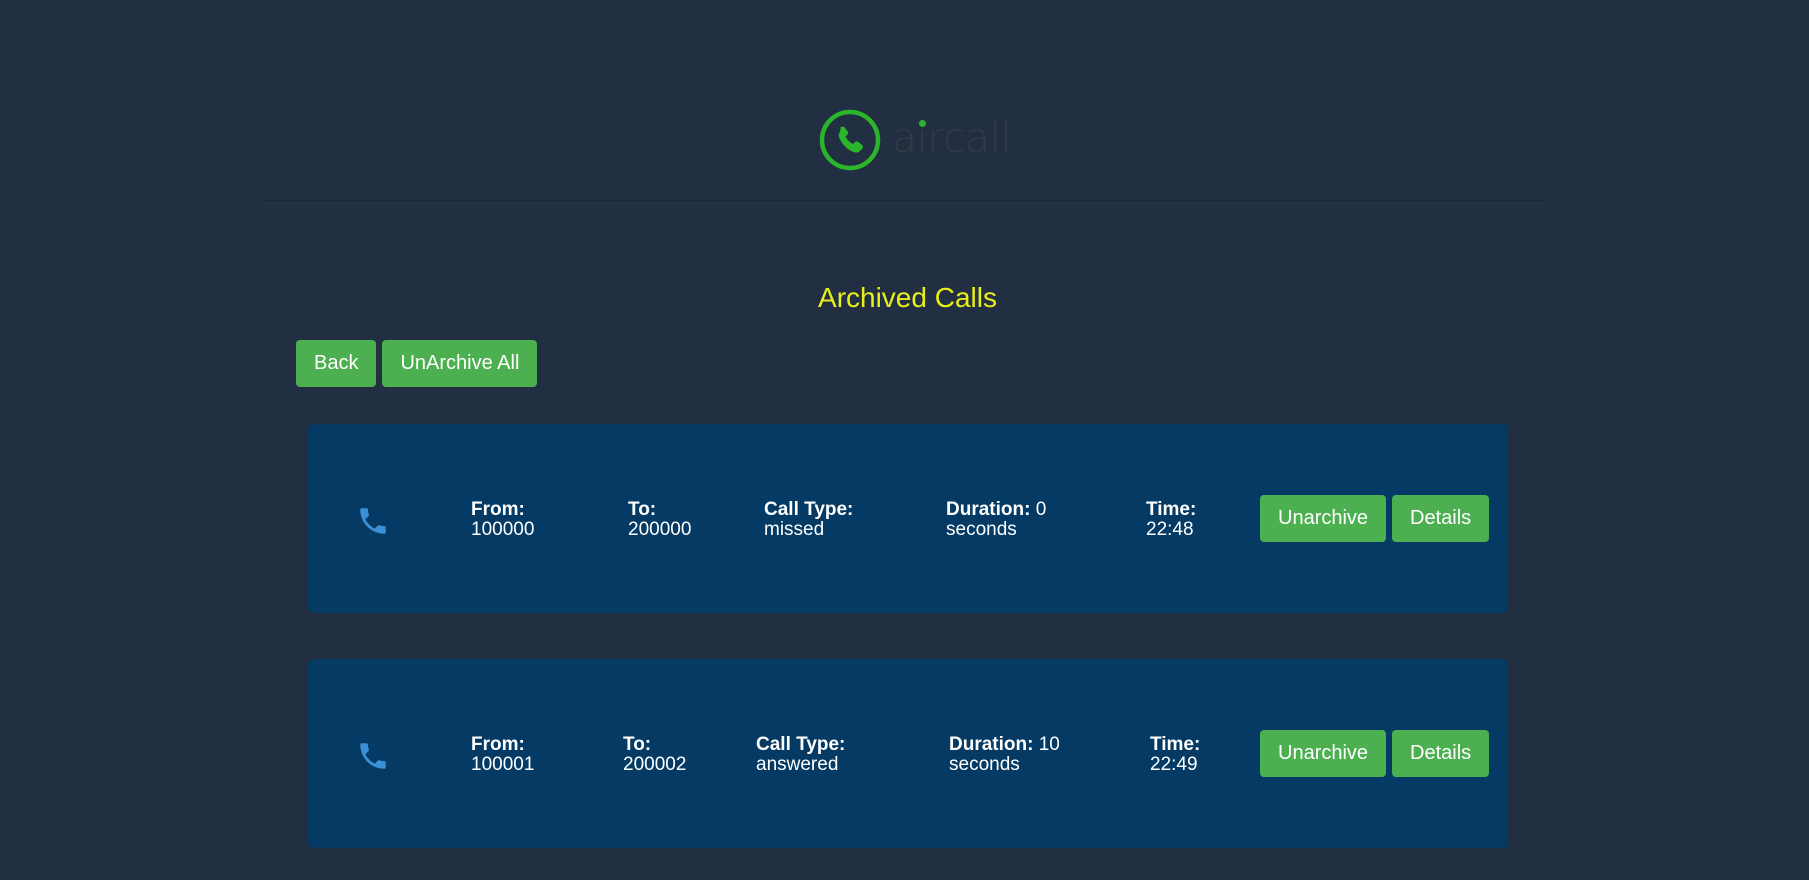 This screenshot has width=1809, height=880. Describe the element at coordinates (1174, 764) in the screenshot. I see `time-value: 22:49` at that location.